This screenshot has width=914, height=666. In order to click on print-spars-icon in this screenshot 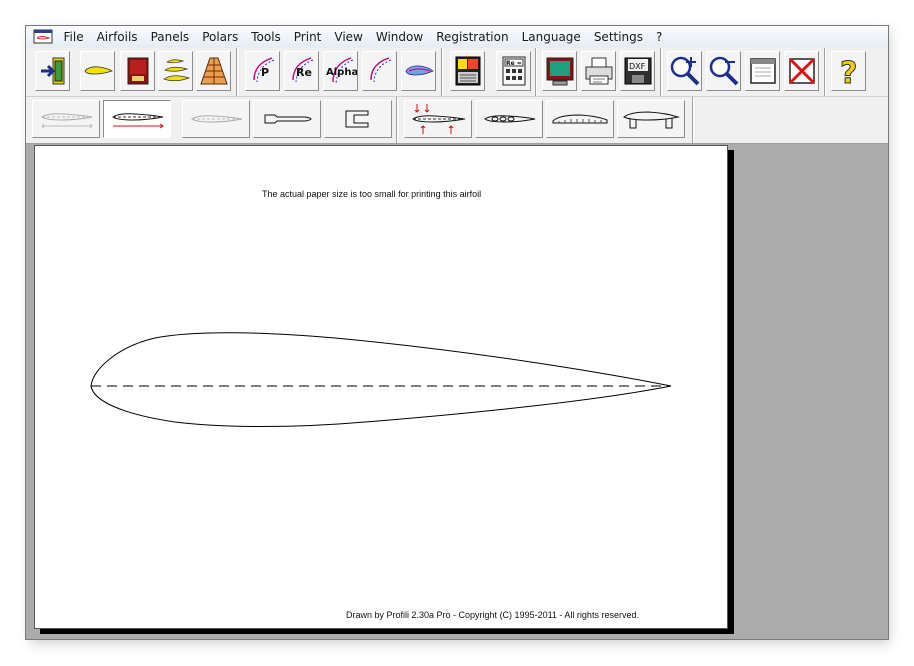, I will do `click(439, 119)`.